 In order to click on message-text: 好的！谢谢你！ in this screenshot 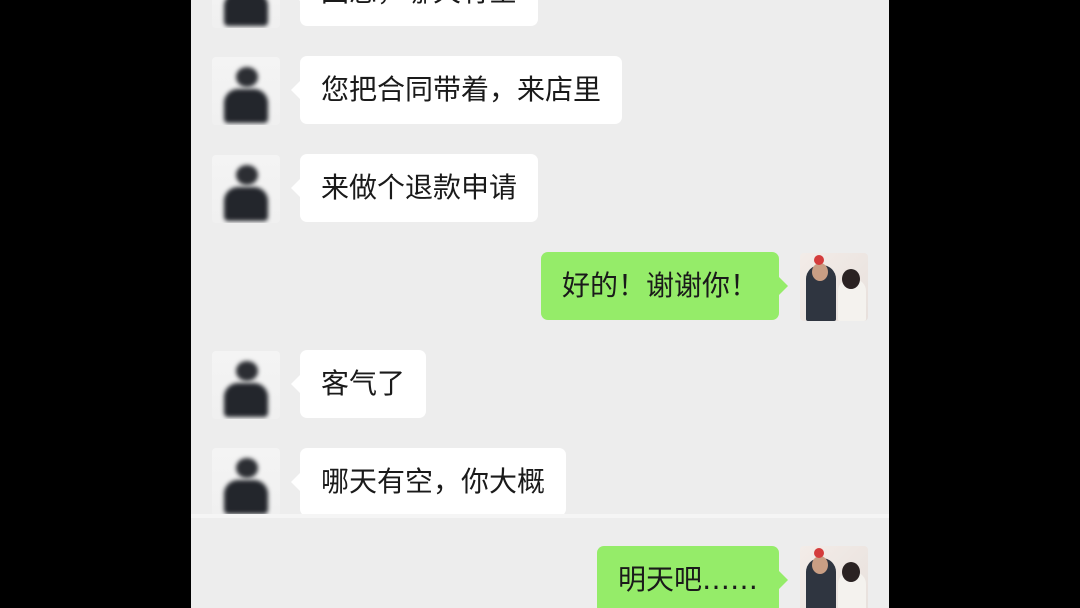, I will do `click(659, 285)`.